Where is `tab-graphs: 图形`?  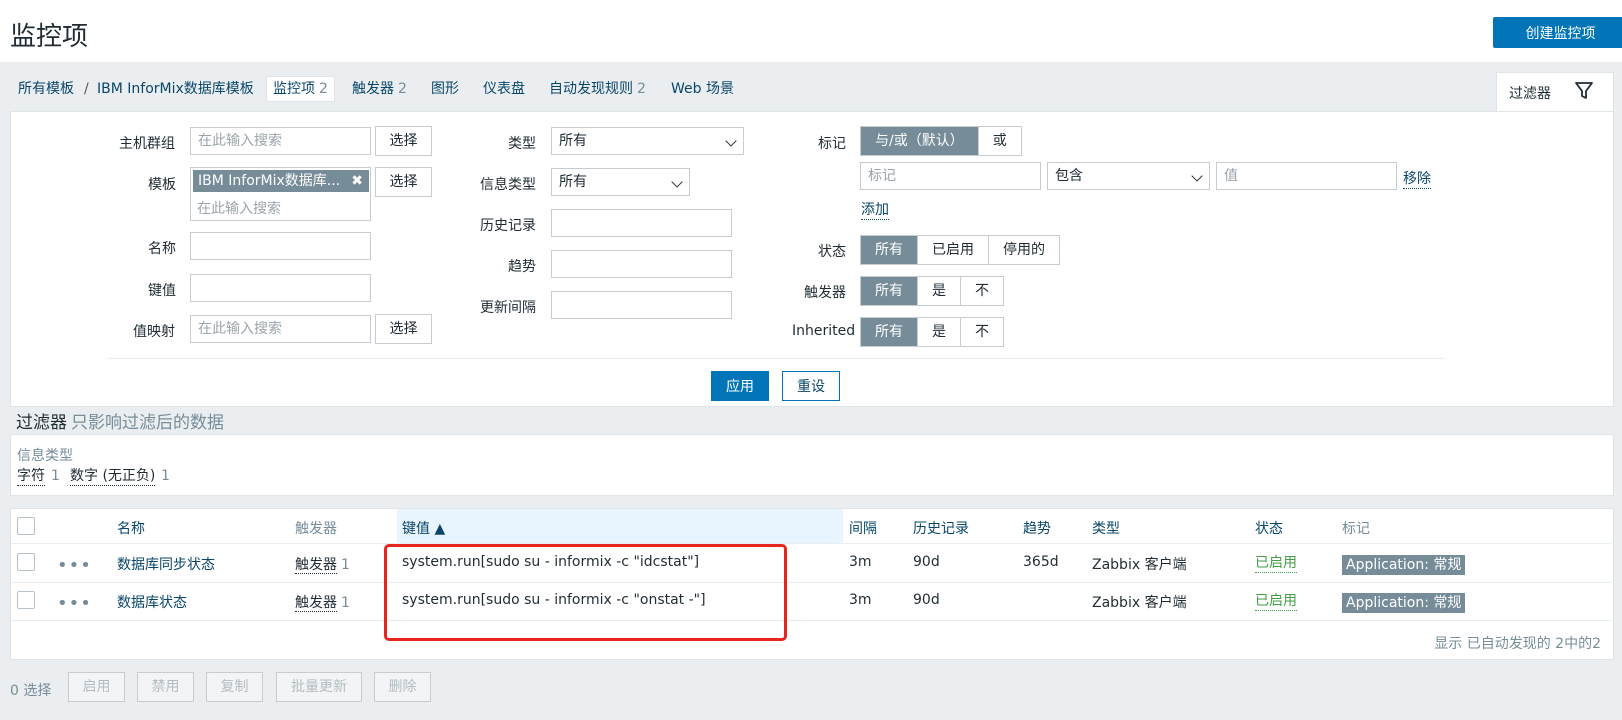
tab-graphs: 图形 is located at coordinates (445, 89).